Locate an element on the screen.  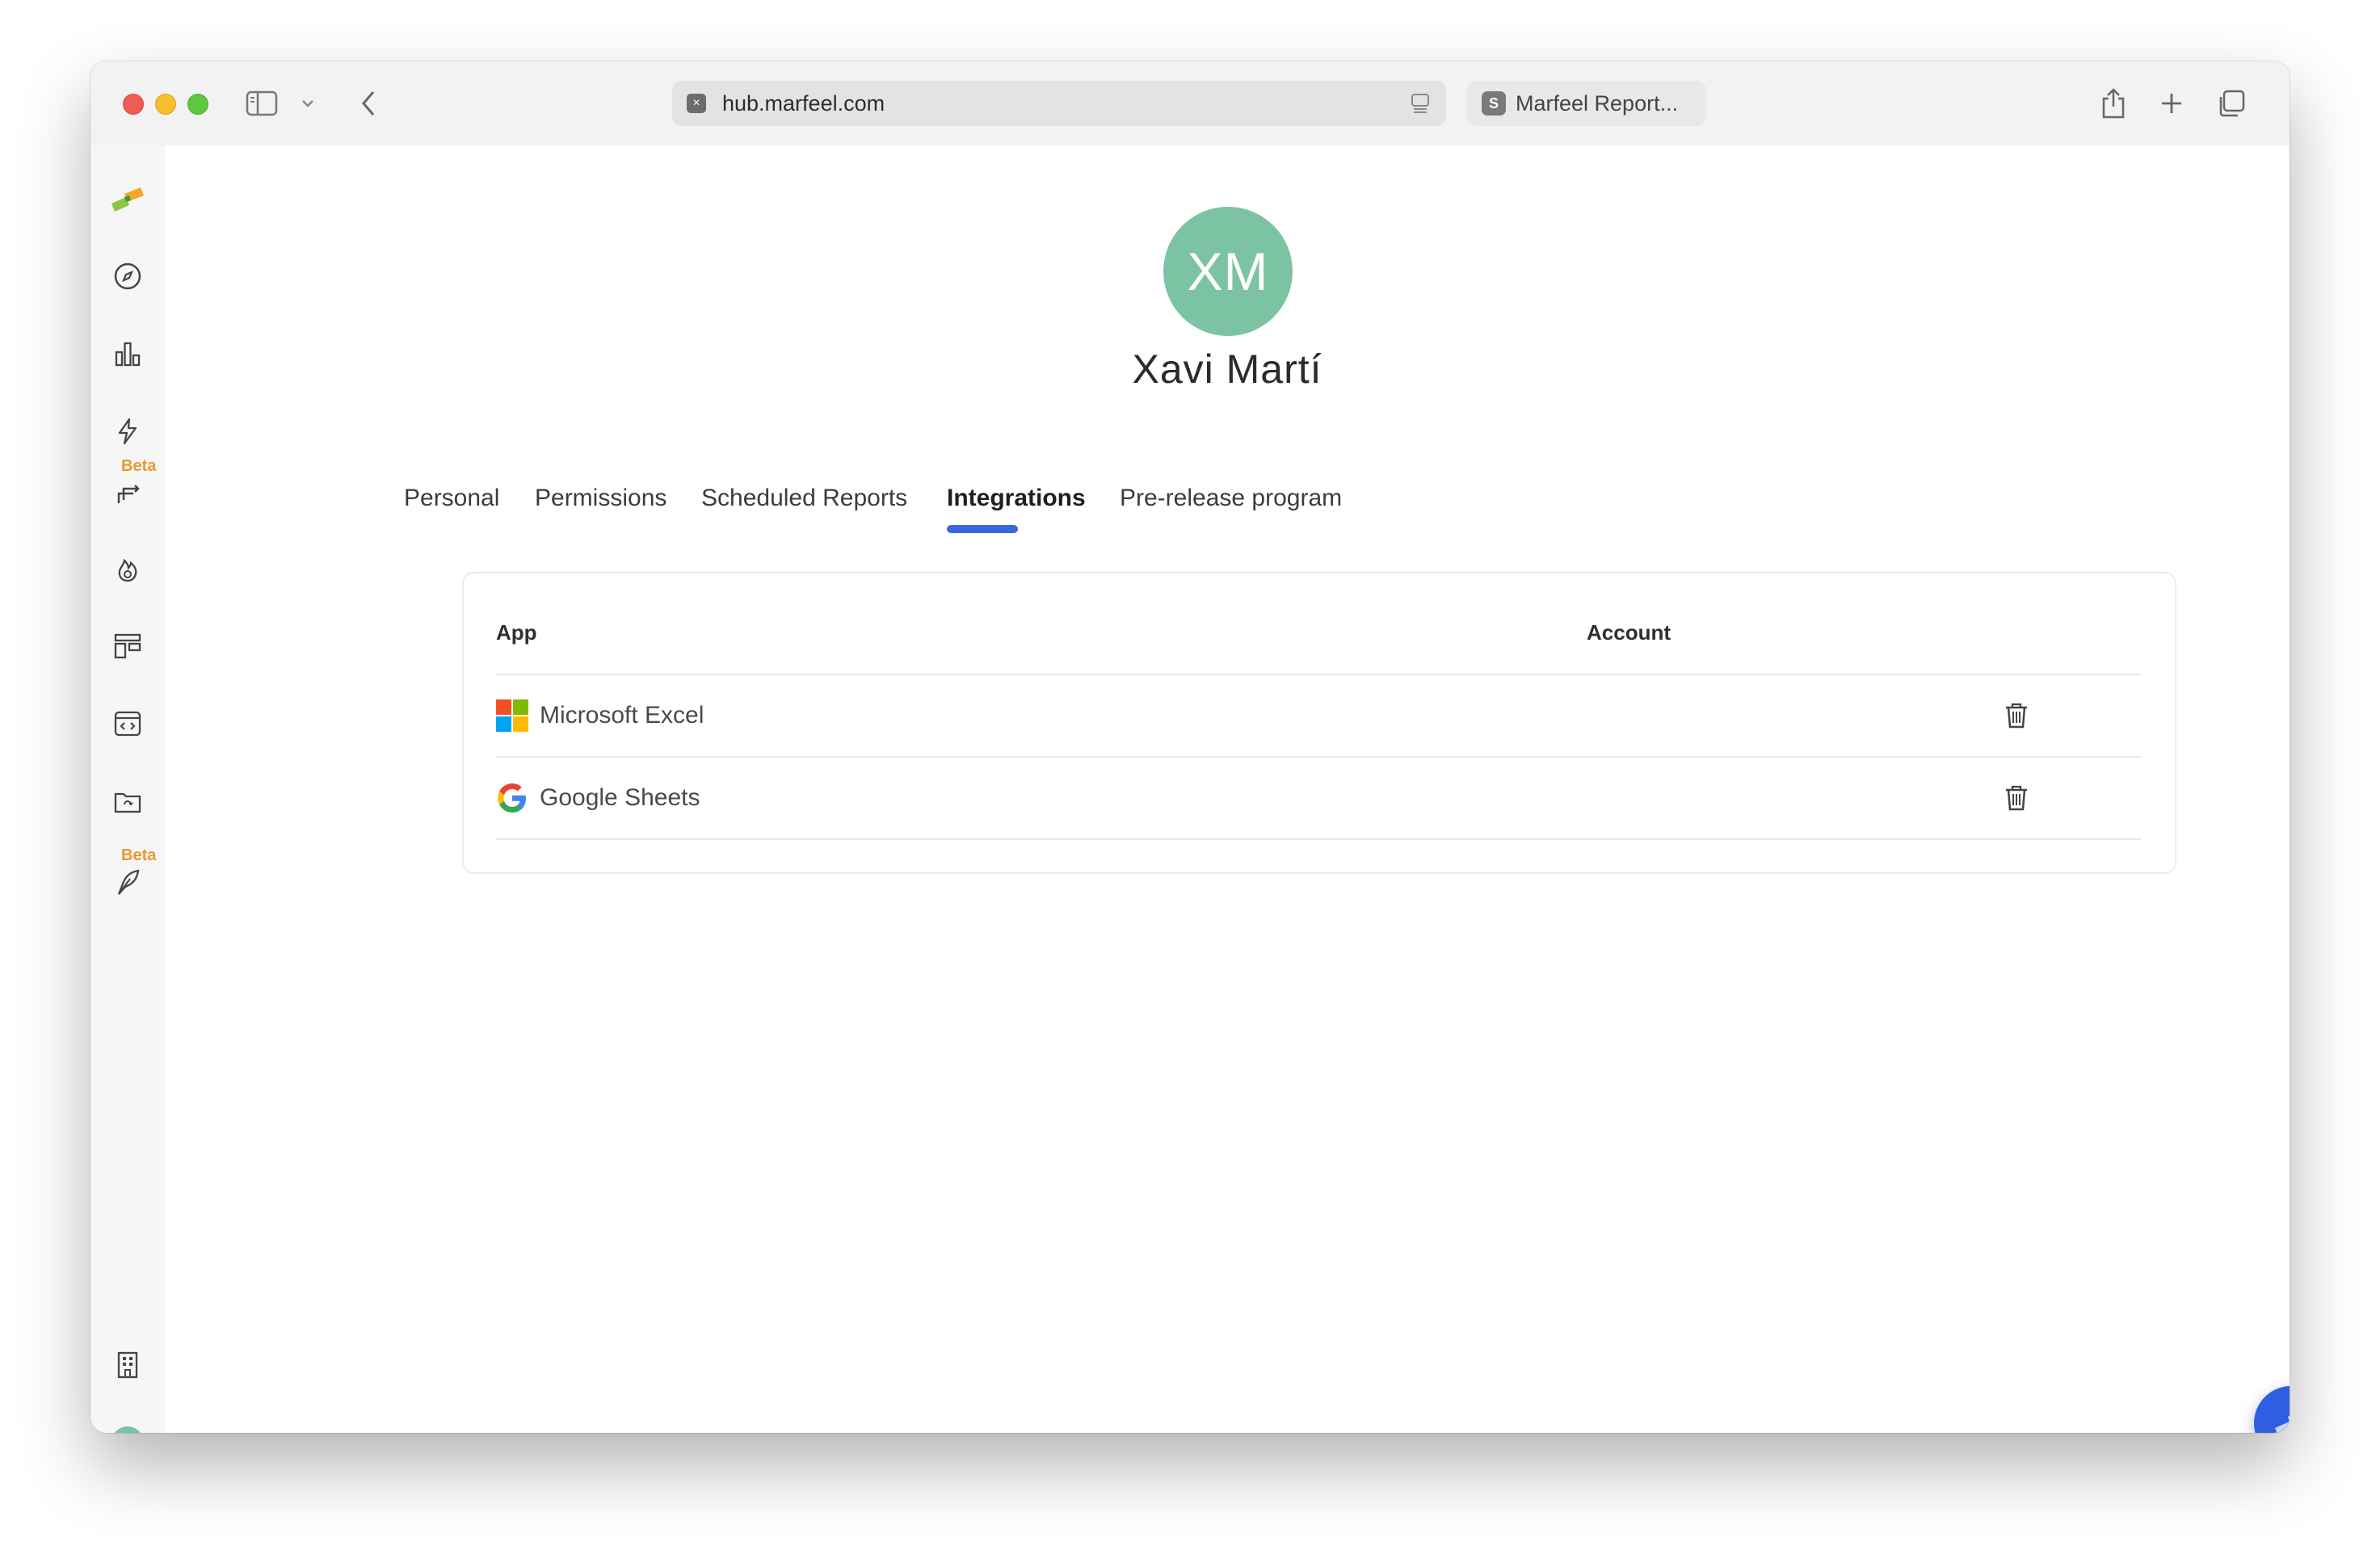
marfeel-chat-icon is located at coordinates (2282, 1424).